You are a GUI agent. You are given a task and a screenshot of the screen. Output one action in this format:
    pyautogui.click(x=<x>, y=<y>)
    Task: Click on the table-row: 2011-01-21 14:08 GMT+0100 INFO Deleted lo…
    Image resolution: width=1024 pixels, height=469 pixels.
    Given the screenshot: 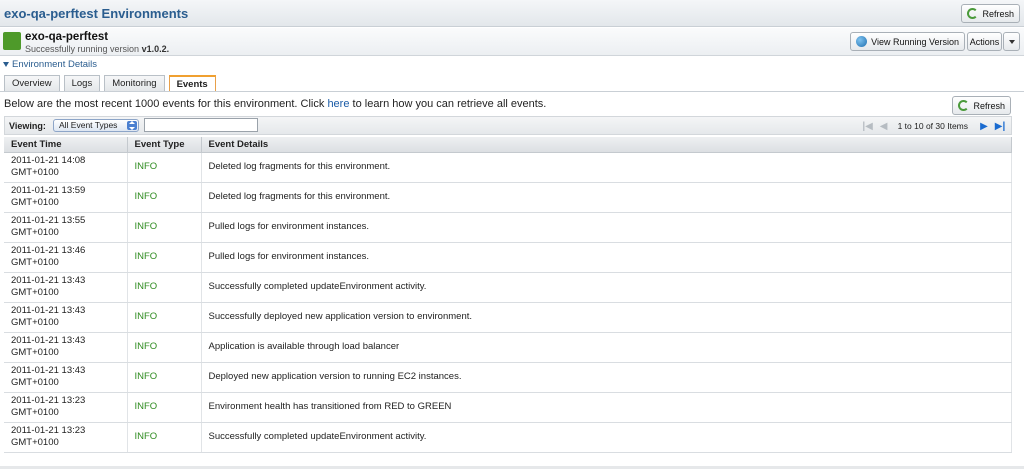 What is the action you would take?
    pyautogui.click(x=508, y=167)
    